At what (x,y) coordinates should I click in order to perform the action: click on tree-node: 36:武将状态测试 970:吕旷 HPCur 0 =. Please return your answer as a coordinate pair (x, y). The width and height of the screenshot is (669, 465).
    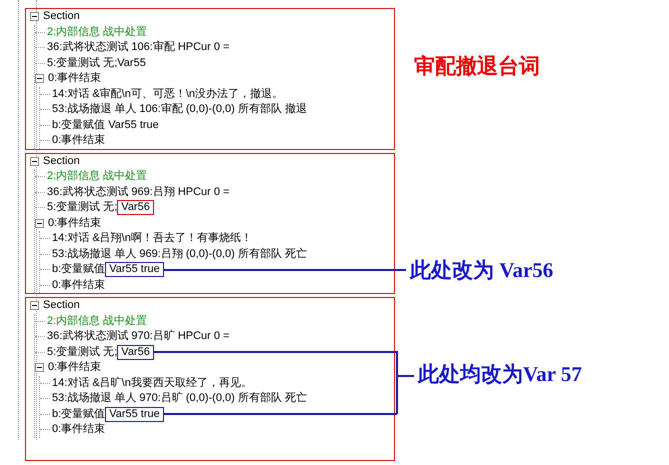
    Looking at the image, I should click on (138, 336).